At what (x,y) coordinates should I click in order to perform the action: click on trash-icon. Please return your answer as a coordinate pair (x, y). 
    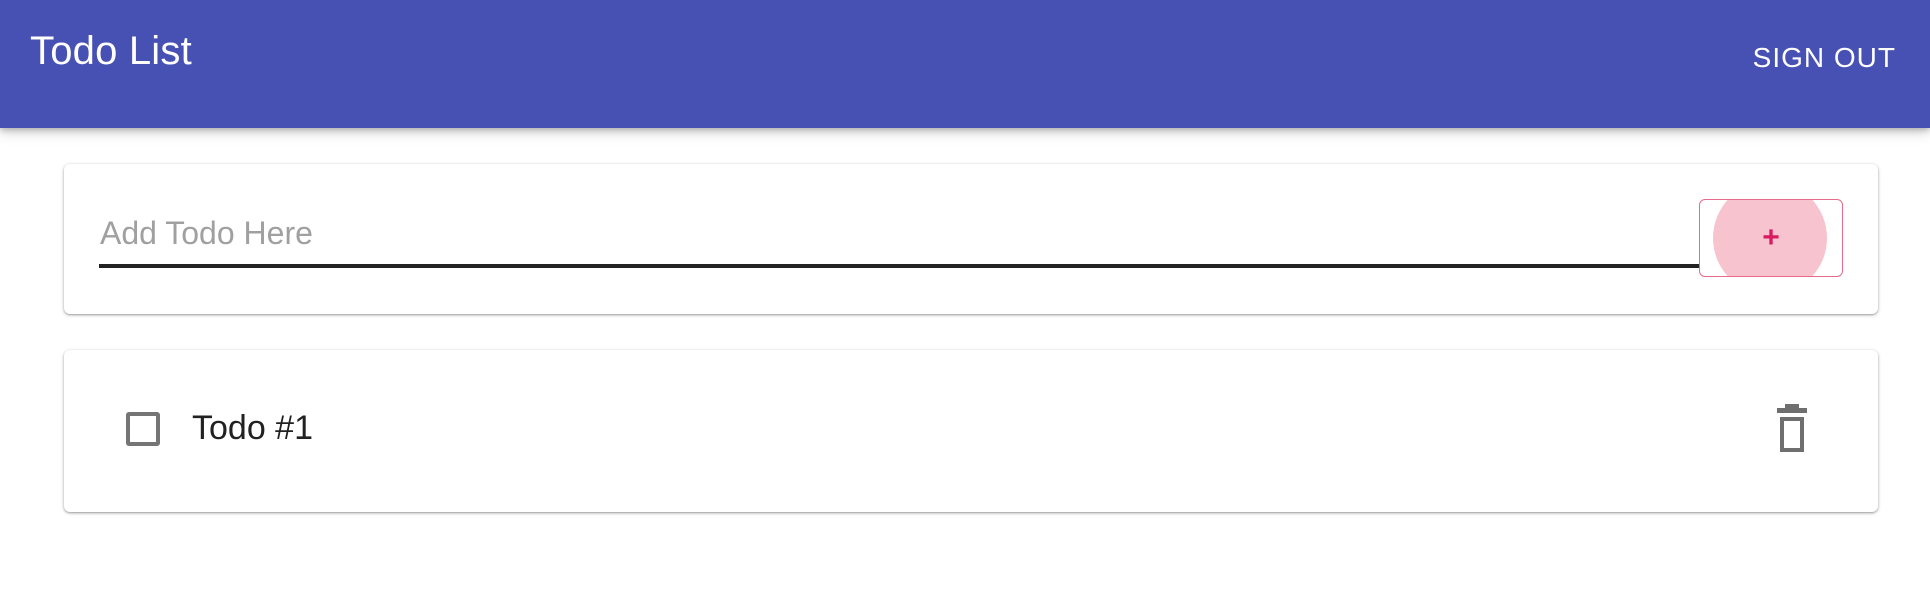
    Looking at the image, I should click on (1792, 430).